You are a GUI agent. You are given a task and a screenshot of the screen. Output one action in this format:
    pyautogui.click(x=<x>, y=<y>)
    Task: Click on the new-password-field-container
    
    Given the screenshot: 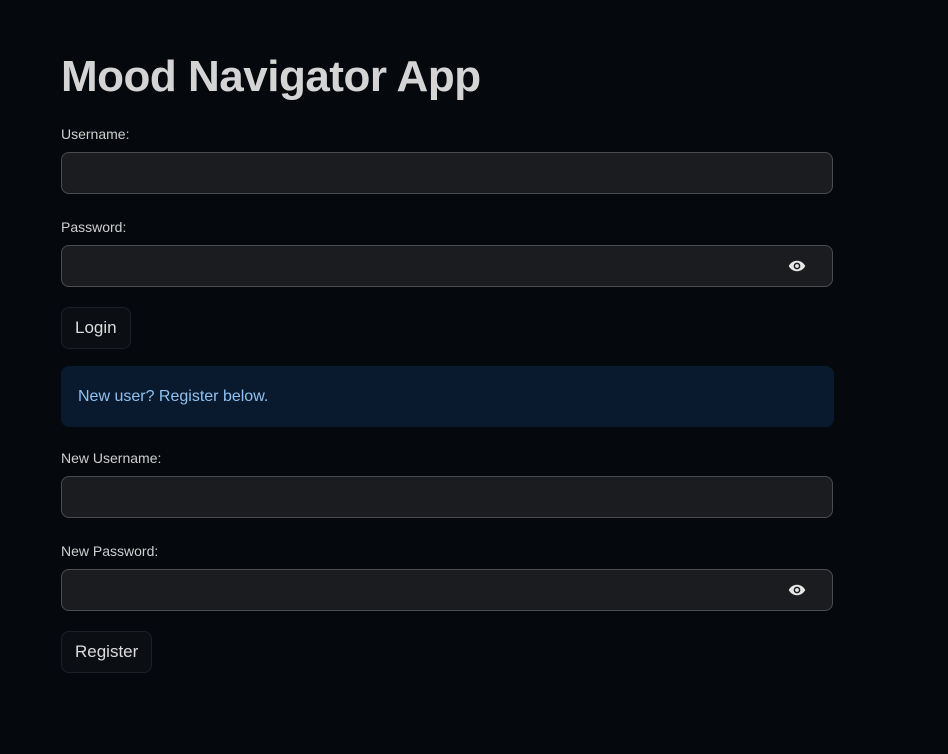 What is the action you would take?
    pyautogui.click(x=447, y=590)
    